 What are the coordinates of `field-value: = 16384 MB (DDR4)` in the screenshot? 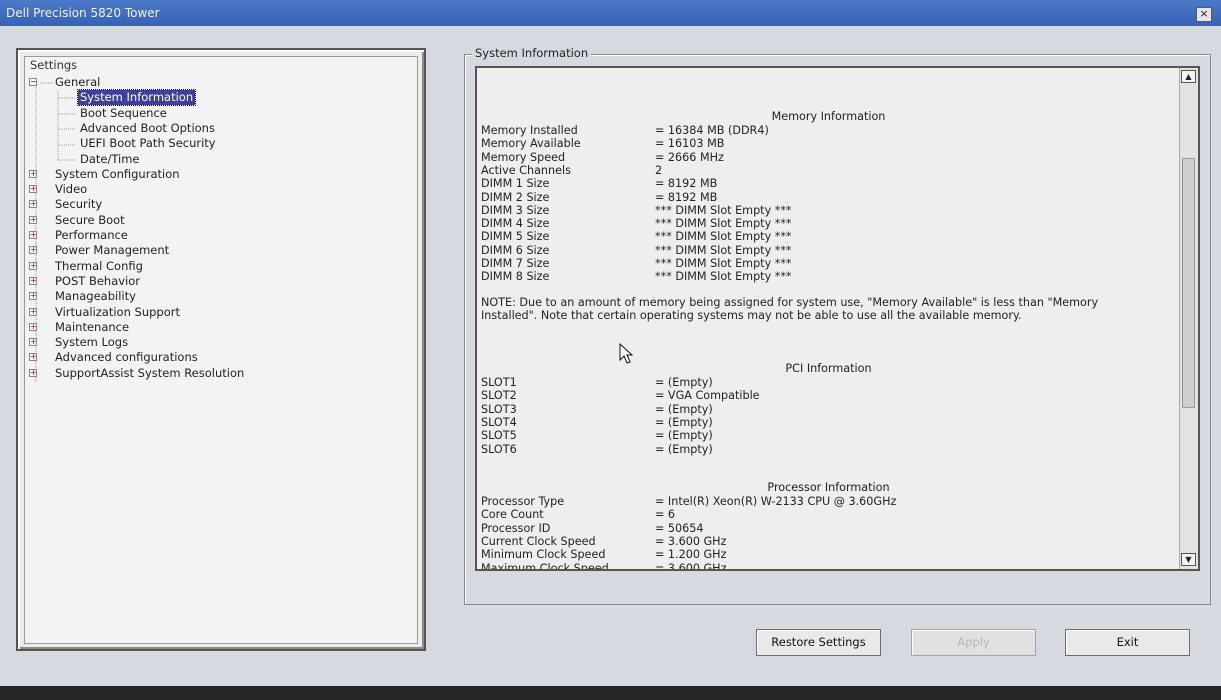 It's located at (712, 130).